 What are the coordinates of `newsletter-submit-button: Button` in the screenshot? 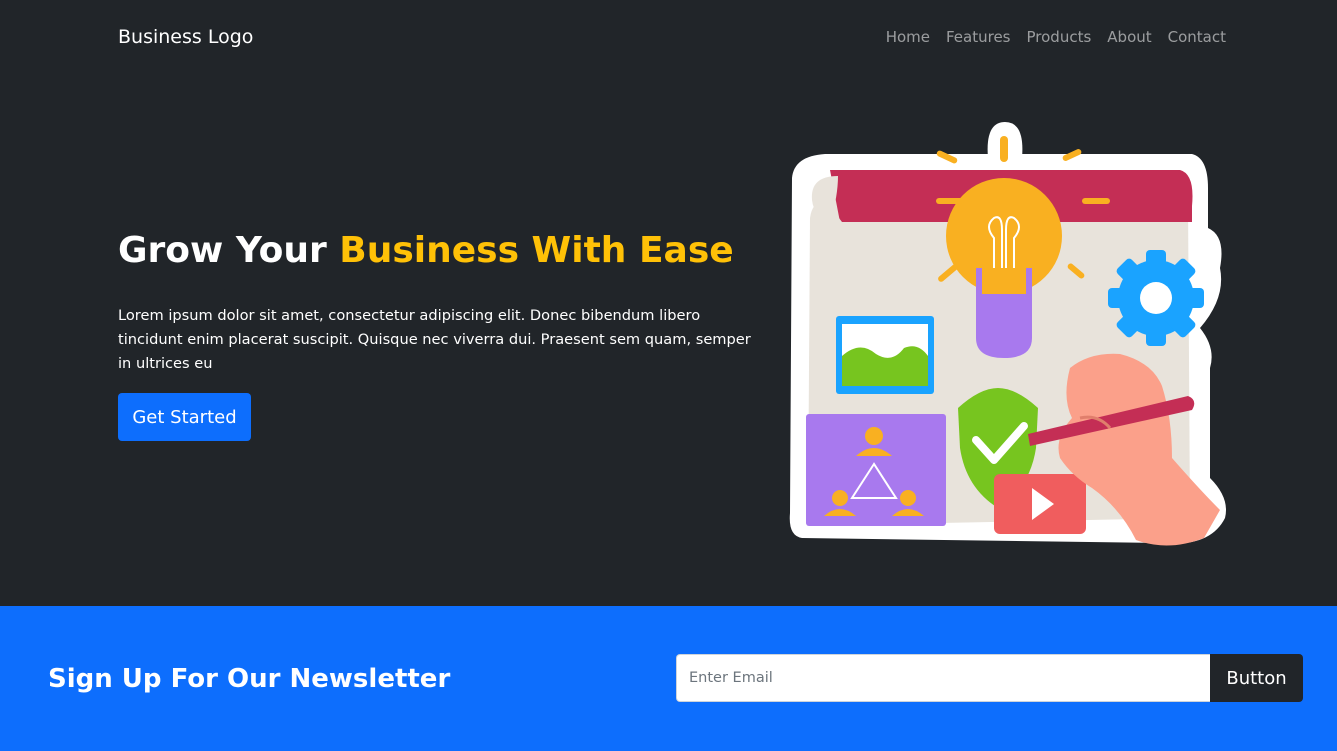 It's located at (1256, 678).